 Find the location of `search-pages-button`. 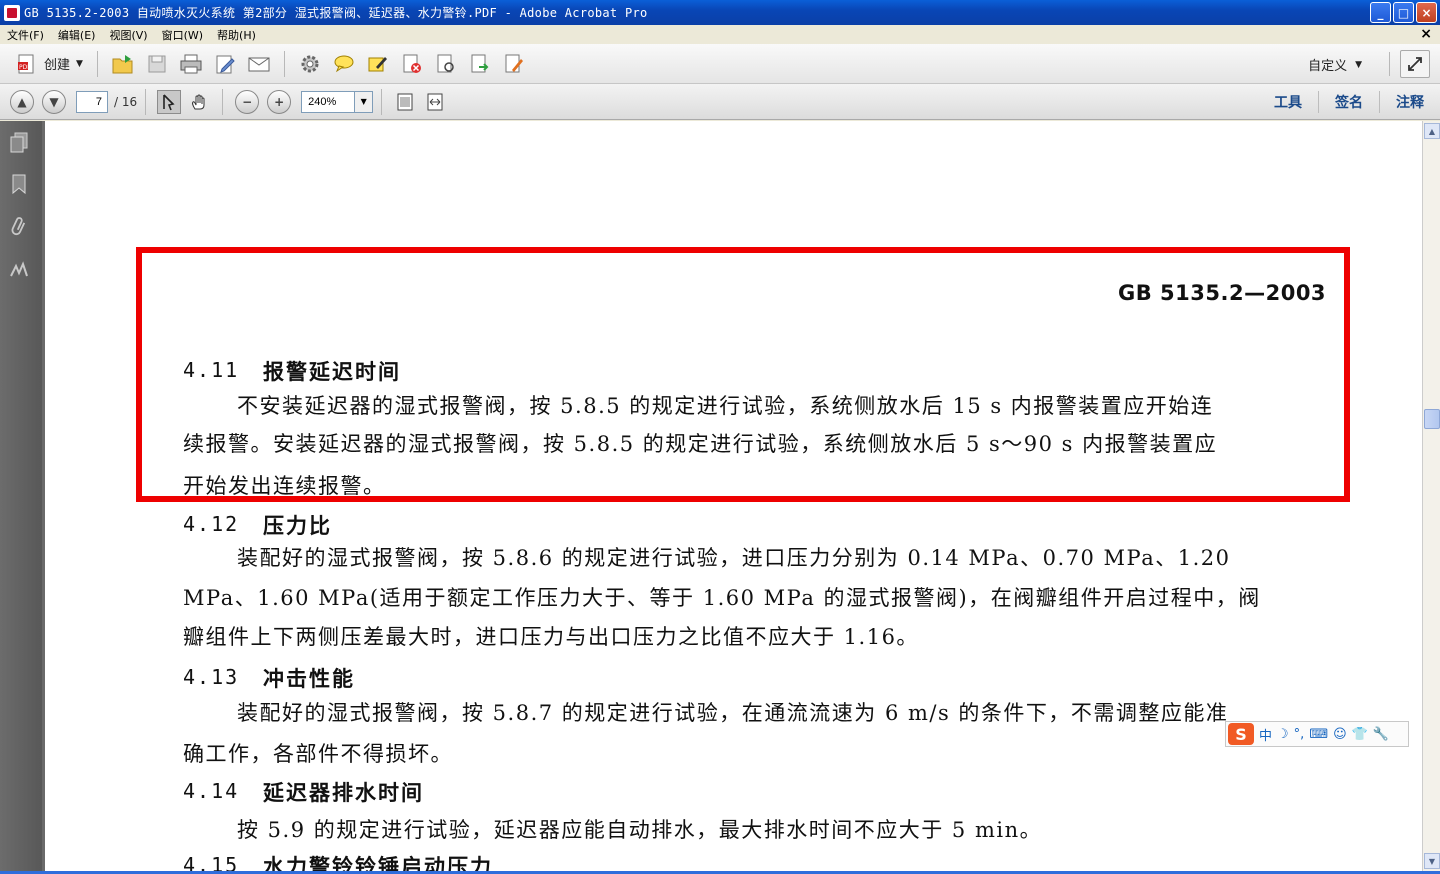

search-pages-button is located at coordinates (446, 64).